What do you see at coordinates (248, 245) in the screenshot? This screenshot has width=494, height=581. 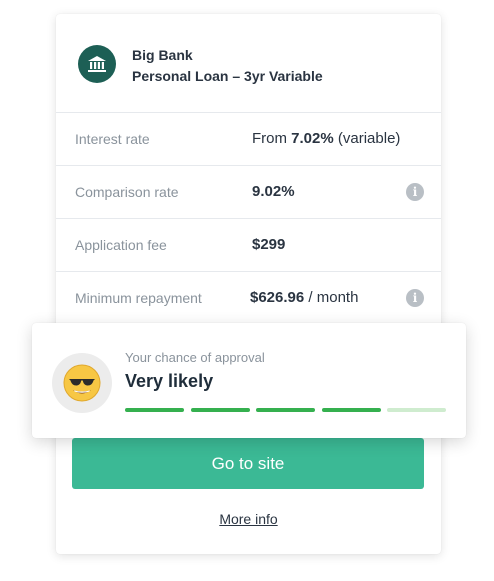 I see `detail-row-application-fee: Application fee $299` at bounding box center [248, 245].